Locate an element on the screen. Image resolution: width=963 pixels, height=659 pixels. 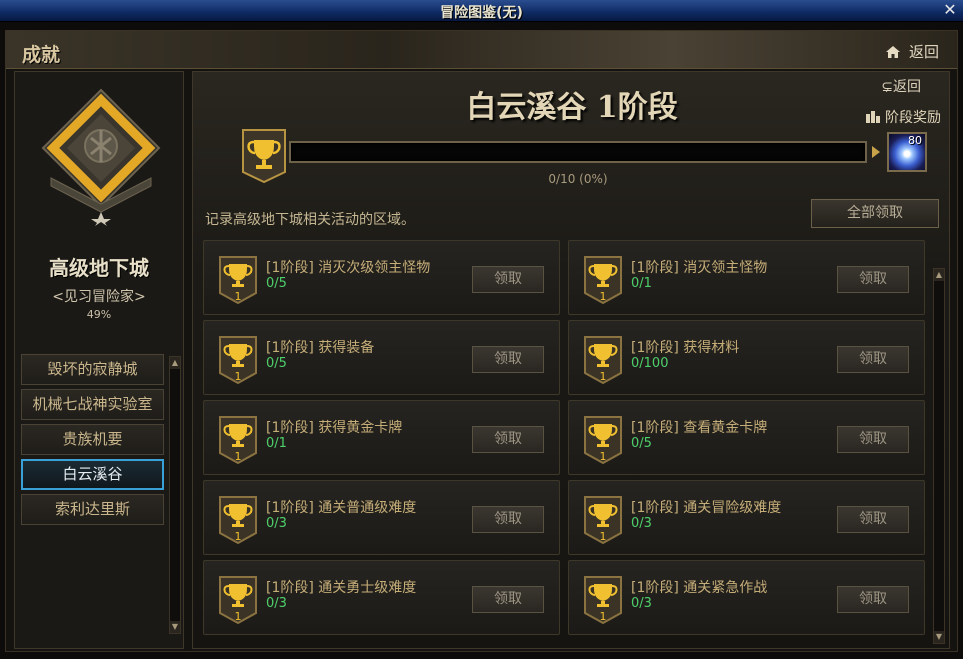
nav-item-baiyun-valley: 白云溪谷 is located at coordinates (92, 474).